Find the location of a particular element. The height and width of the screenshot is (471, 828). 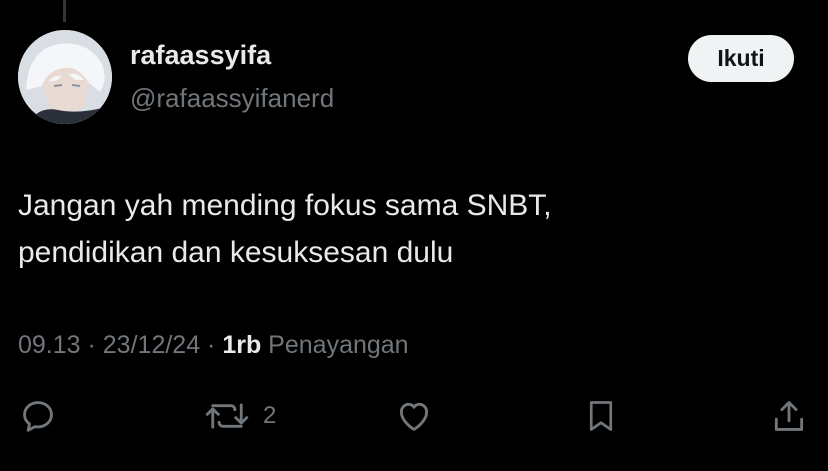

tweet-meta: 09.13 · 23/12/24 · 1rb Penayangan is located at coordinates (213, 345).